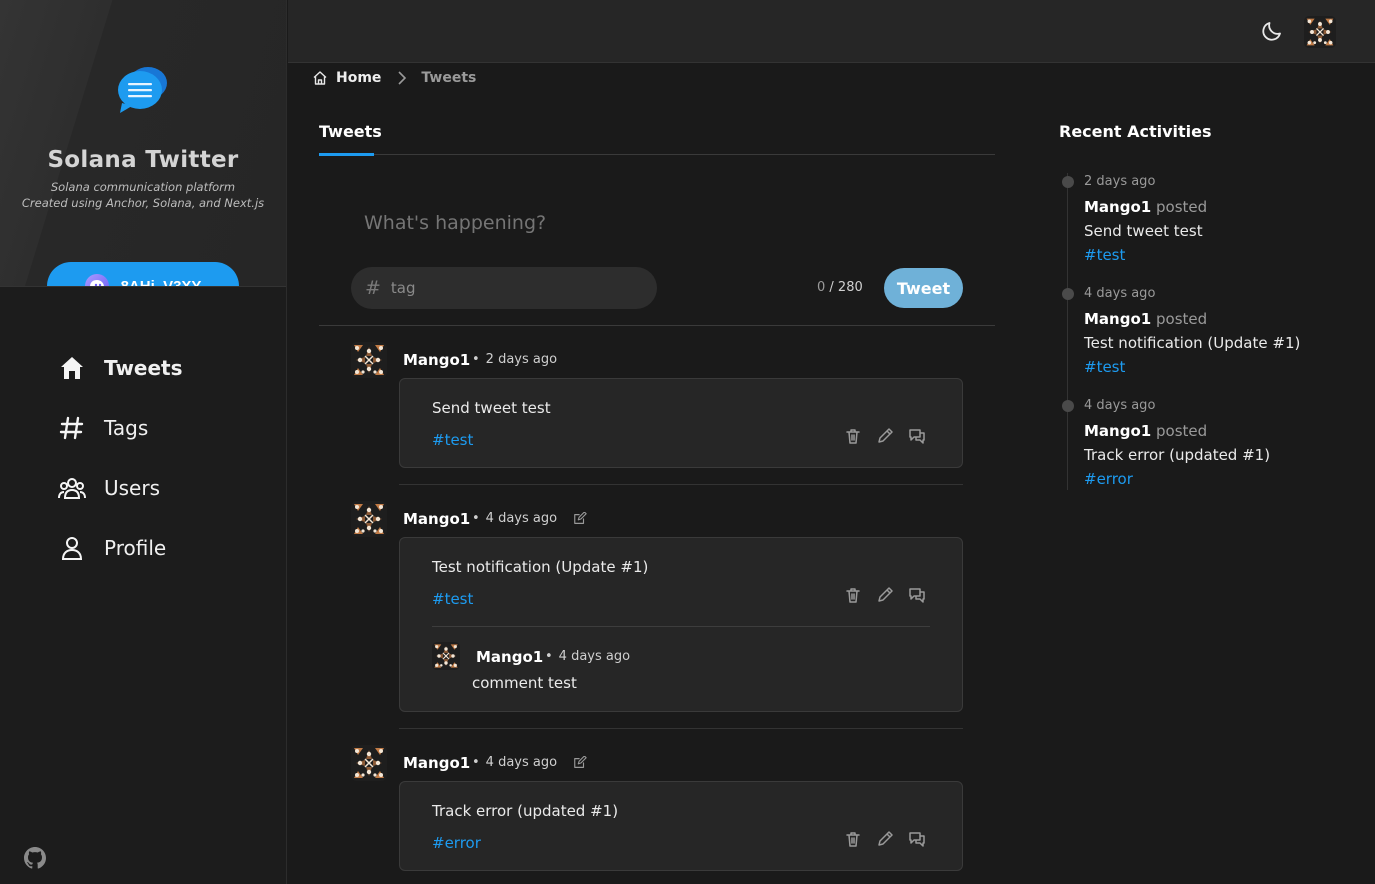 This screenshot has height=884, width=1375. Describe the element at coordinates (72, 368) in the screenshot. I see `home-icon` at that location.